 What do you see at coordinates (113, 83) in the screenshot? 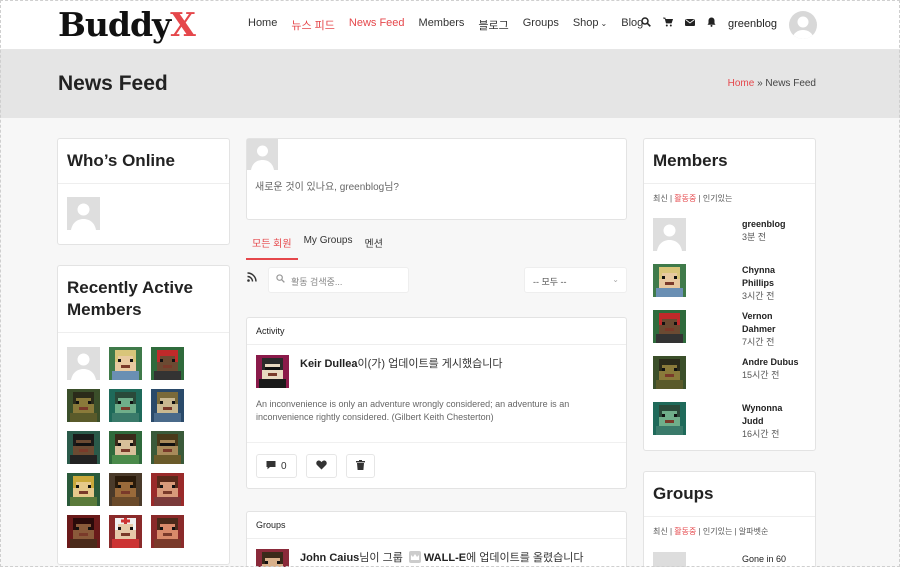
I see `page-title: News Feed` at bounding box center [113, 83].